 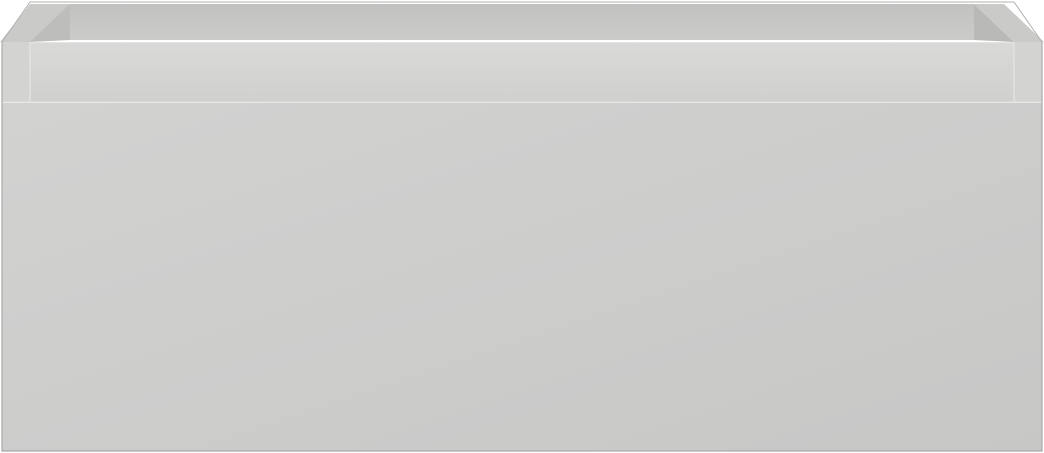 What do you see at coordinates (522, 22) in the screenshot?
I see `inner-back-wall` at bounding box center [522, 22].